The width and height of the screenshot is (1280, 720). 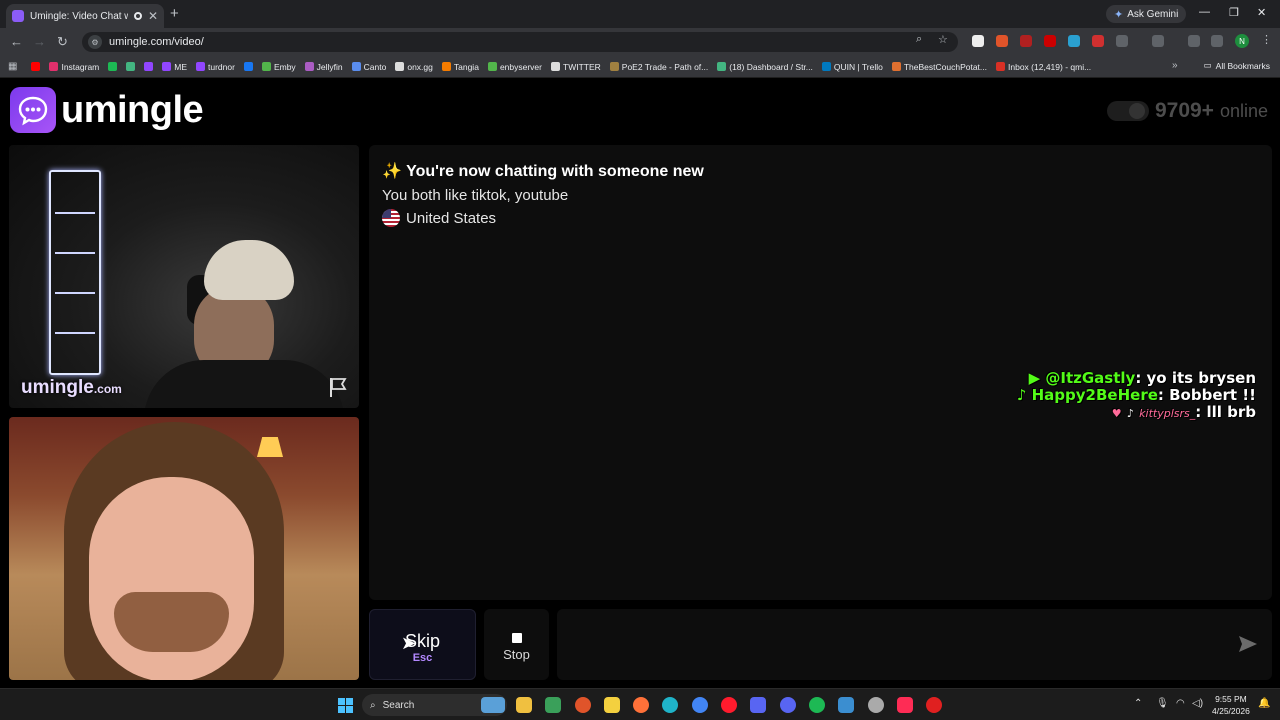 What do you see at coordinates (914, 644) in the screenshot?
I see `message-input` at bounding box center [914, 644].